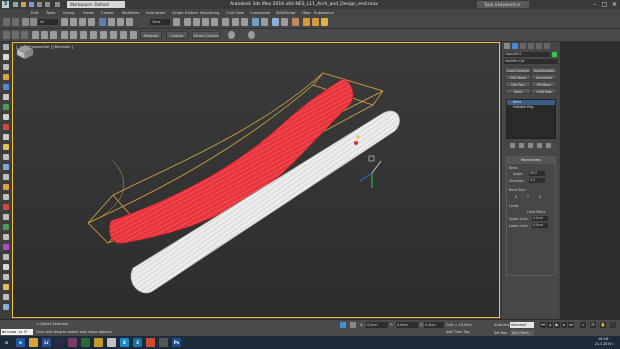 The width and height of the screenshot is (620, 349). I want to click on direction-input: 0.0, so click(537, 180).